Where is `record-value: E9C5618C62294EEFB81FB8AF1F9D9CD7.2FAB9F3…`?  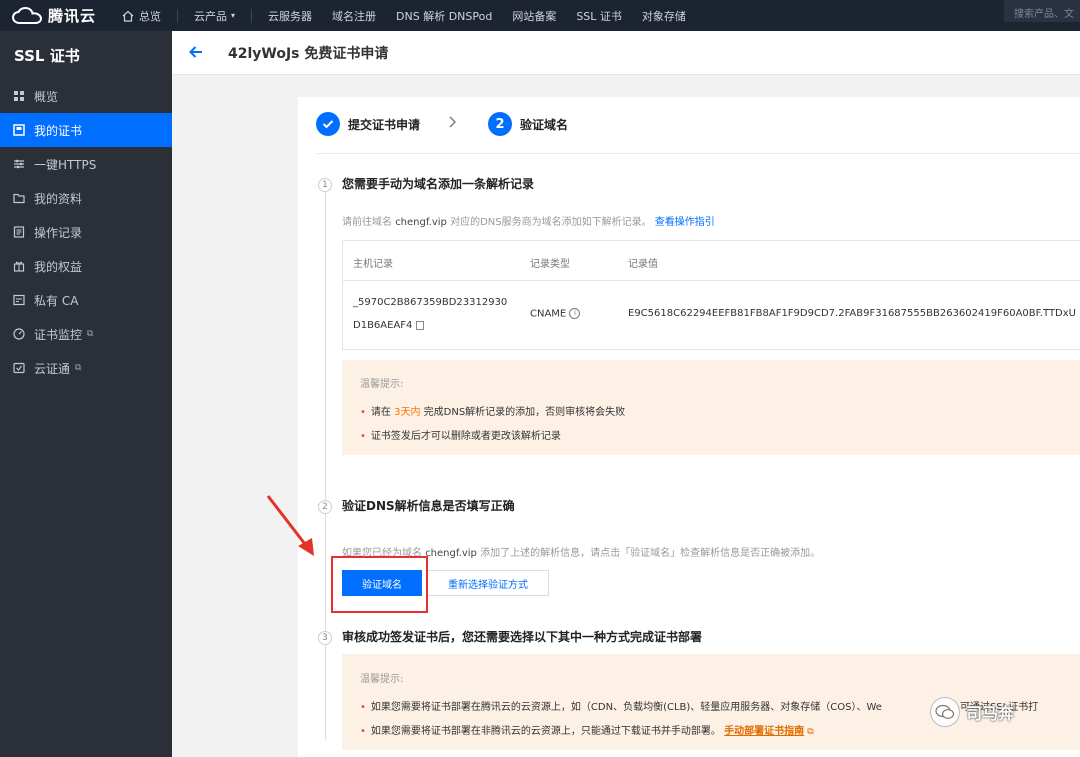
record-value: E9C5618C62294EEFB81FB8AF1F9D9CD7.2FAB9F3… is located at coordinates (852, 313).